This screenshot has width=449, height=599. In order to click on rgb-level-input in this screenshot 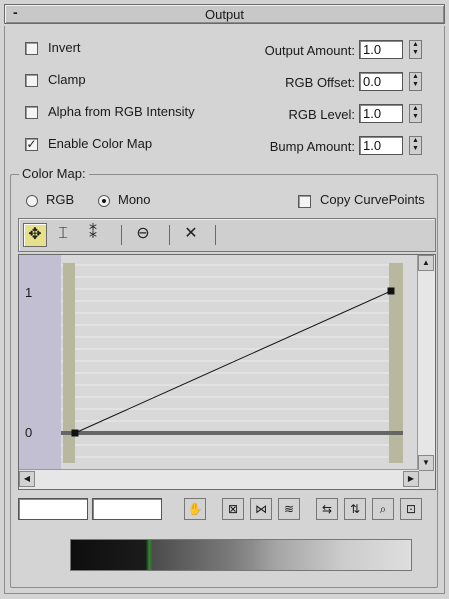, I will do `click(381, 113)`.